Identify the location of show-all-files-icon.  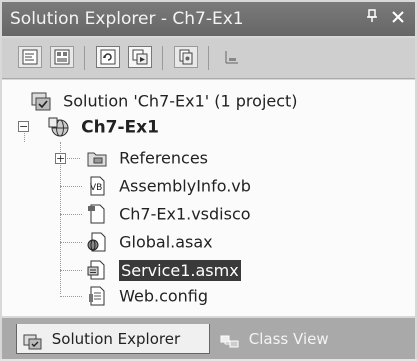
(140, 57).